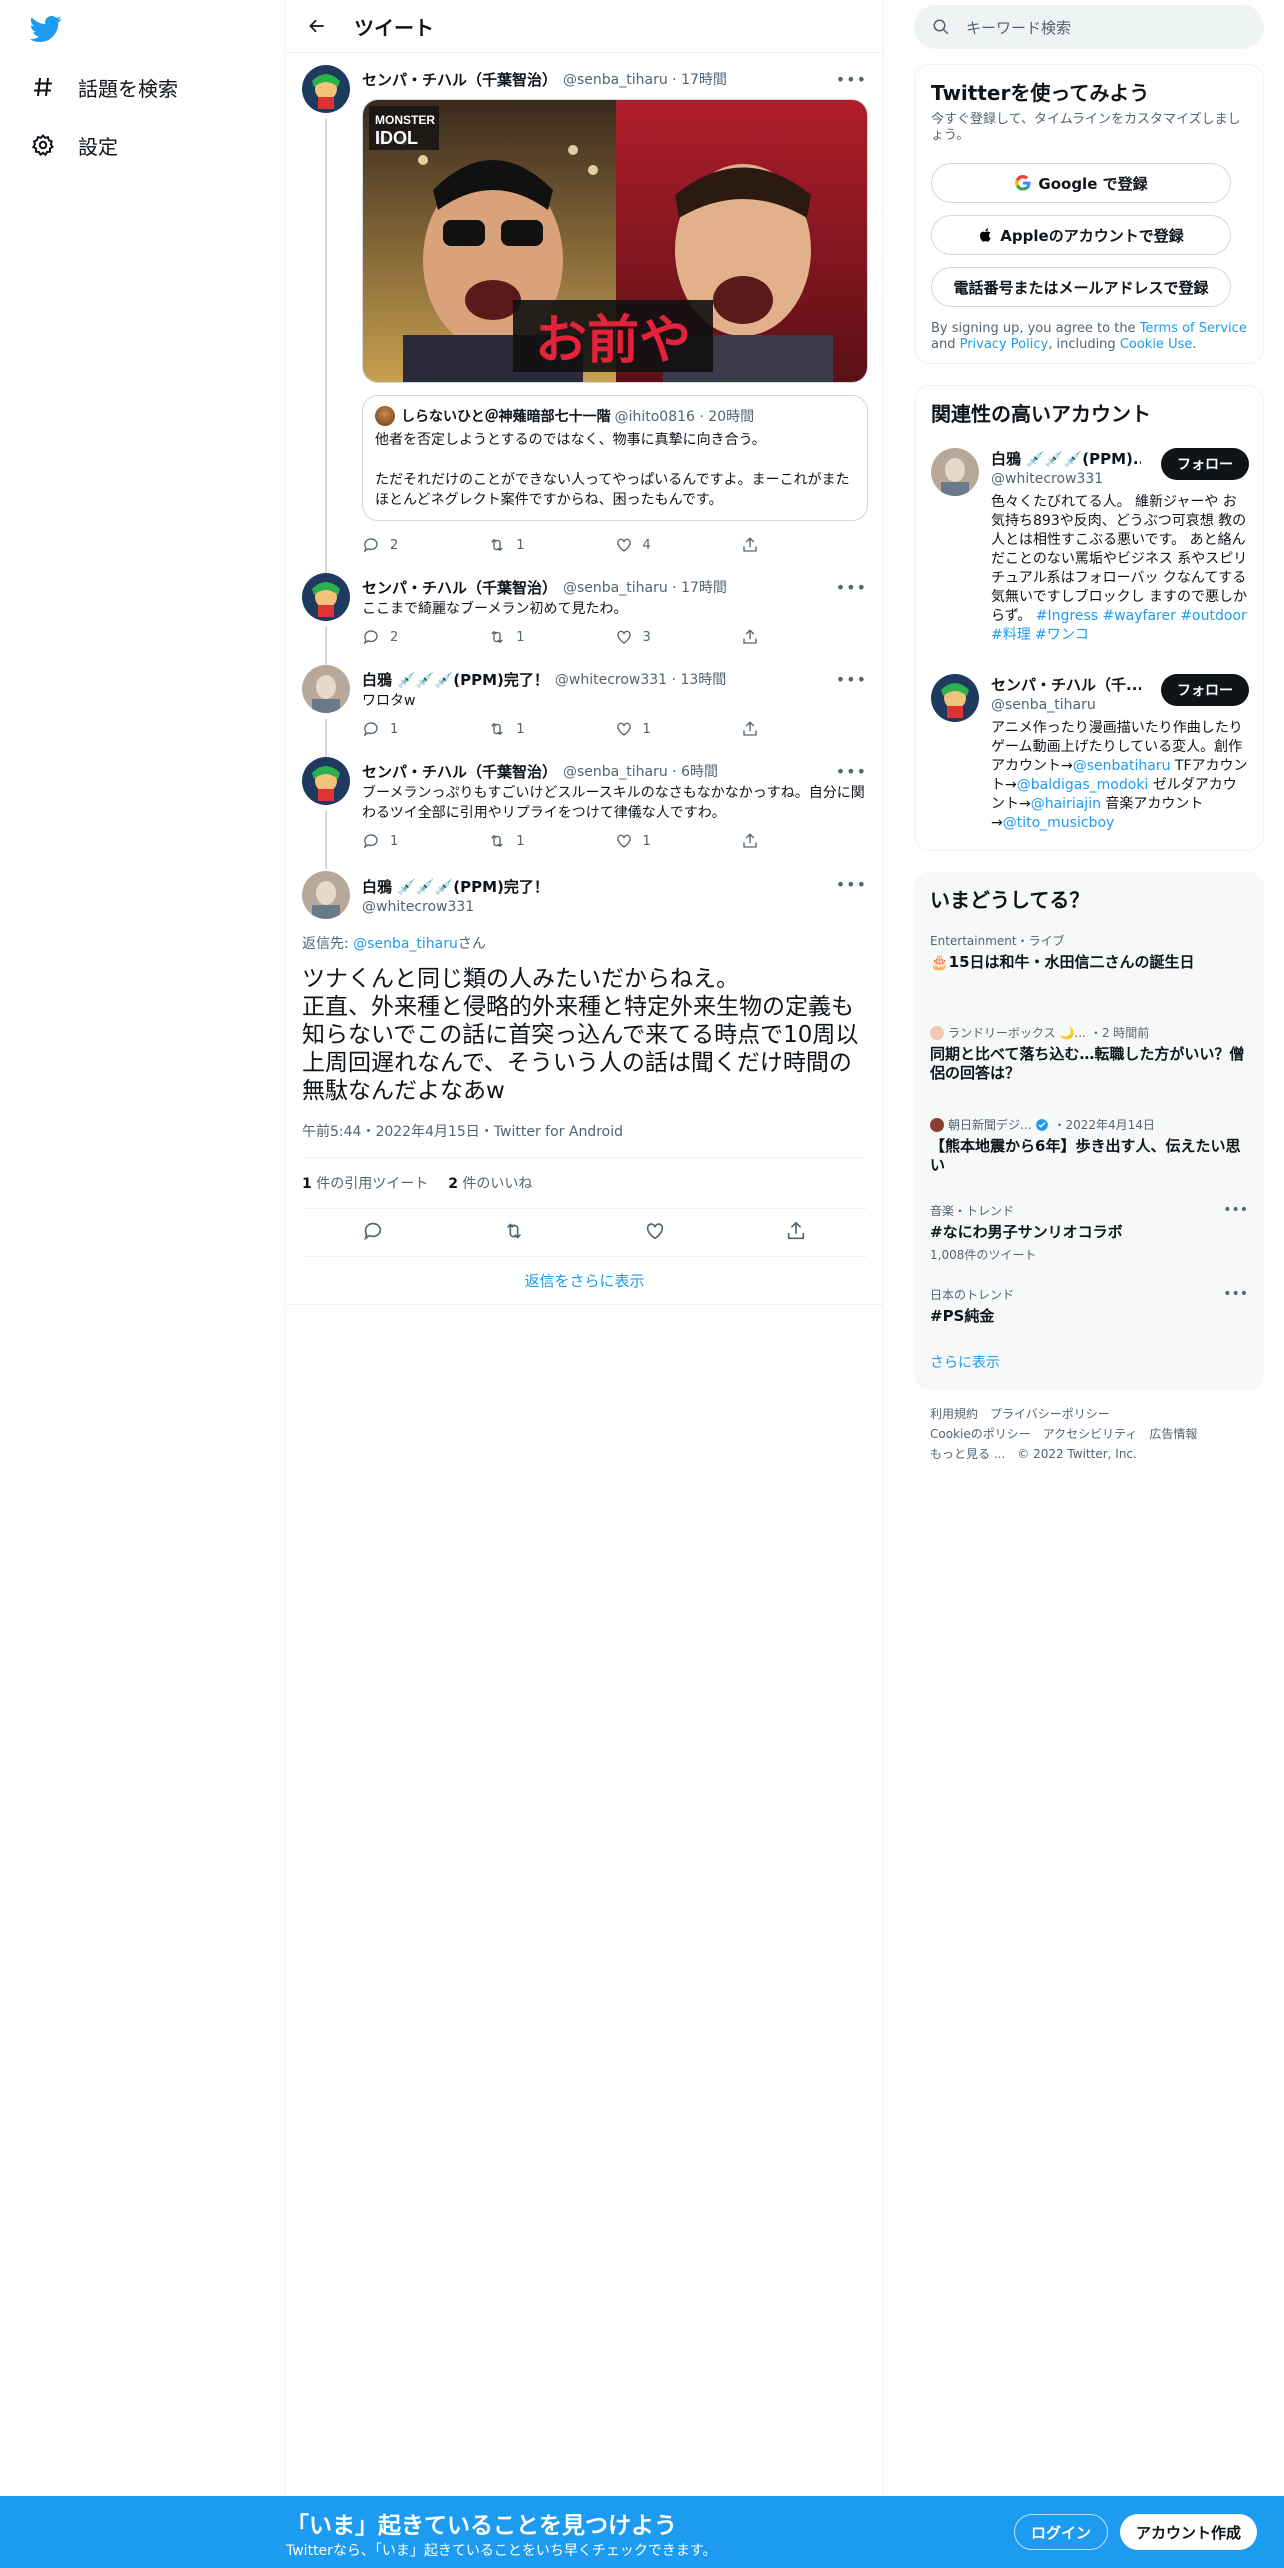 The width and height of the screenshot is (1284, 2568). What do you see at coordinates (74, 145) in the screenshot?
I see `nav-settings: 設定` at bounding box center [74, 145].